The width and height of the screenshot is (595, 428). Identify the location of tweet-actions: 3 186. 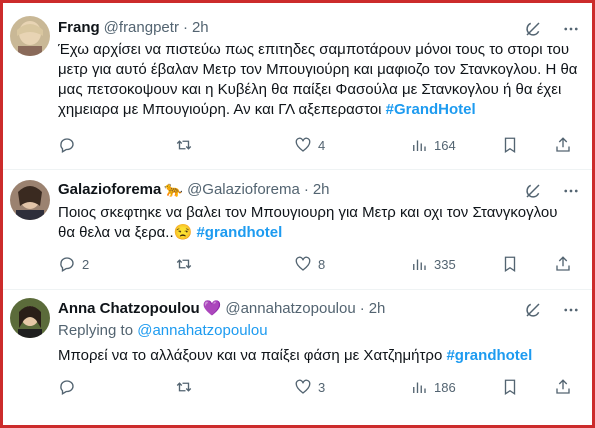
(318, 388).